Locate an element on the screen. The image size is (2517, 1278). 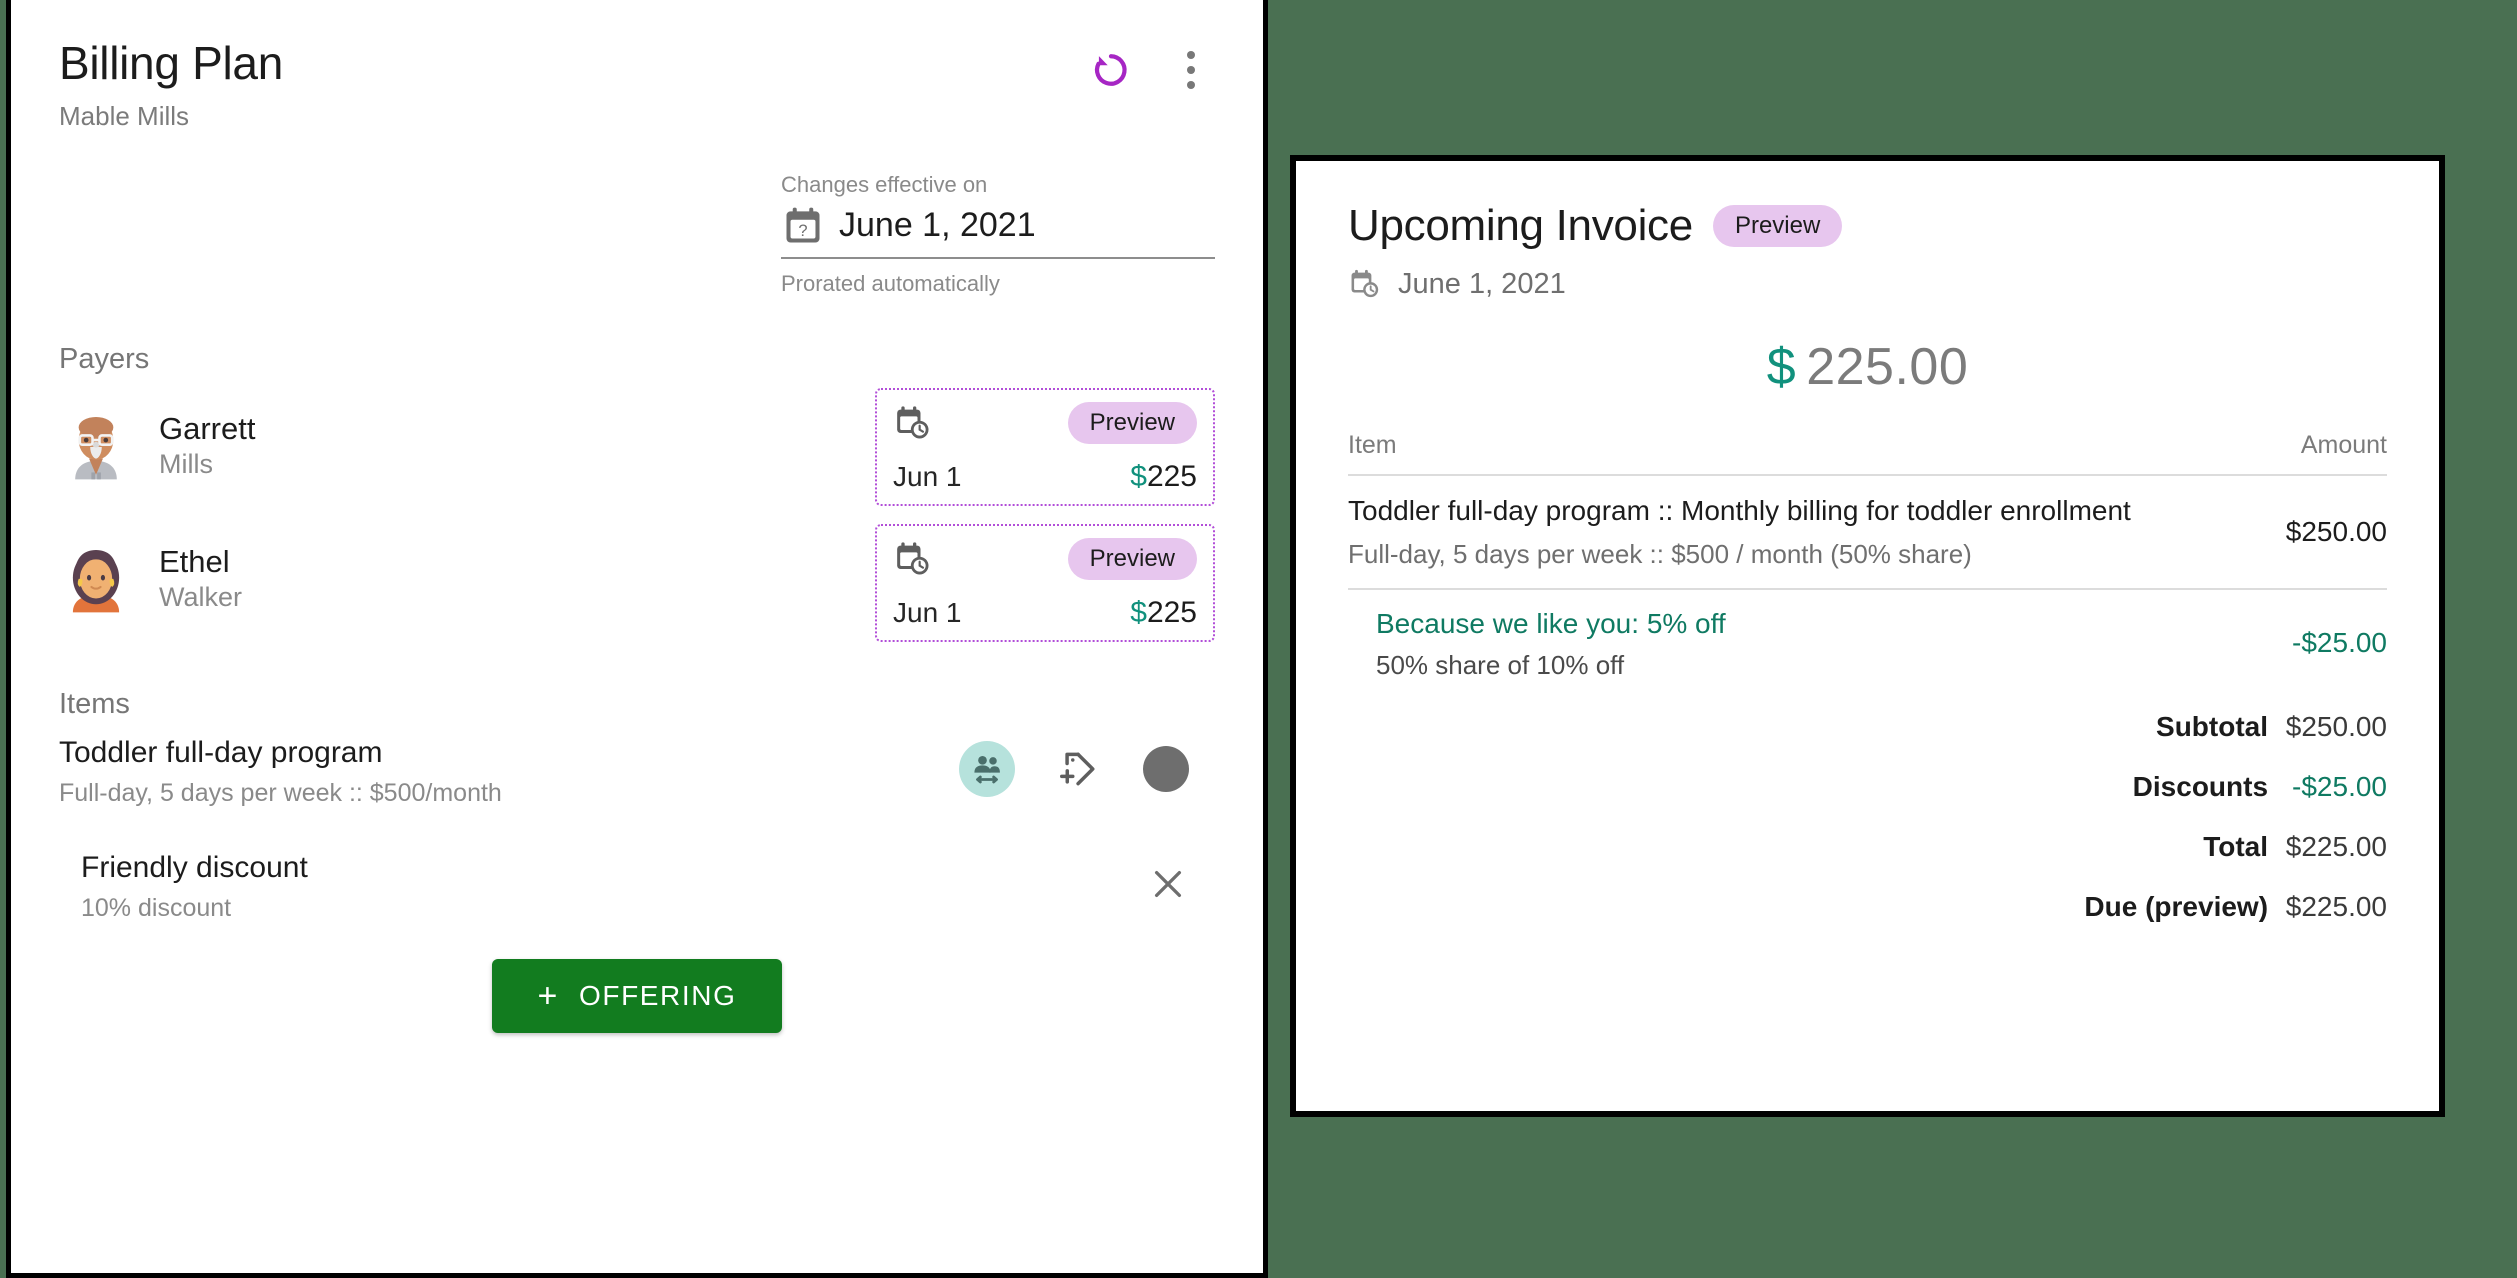
page-subtitle: Mable Mills is located at coordinates (124, 115).